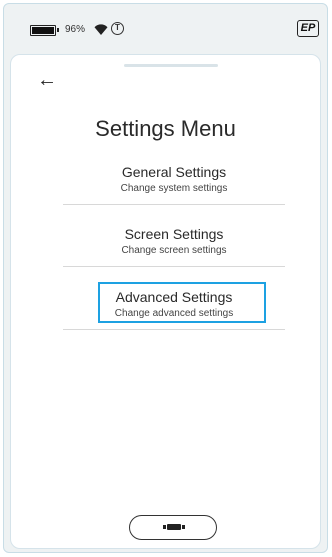 This screenshot has width=332, height=557. I want to click on drag-handle, so click(171, 65).